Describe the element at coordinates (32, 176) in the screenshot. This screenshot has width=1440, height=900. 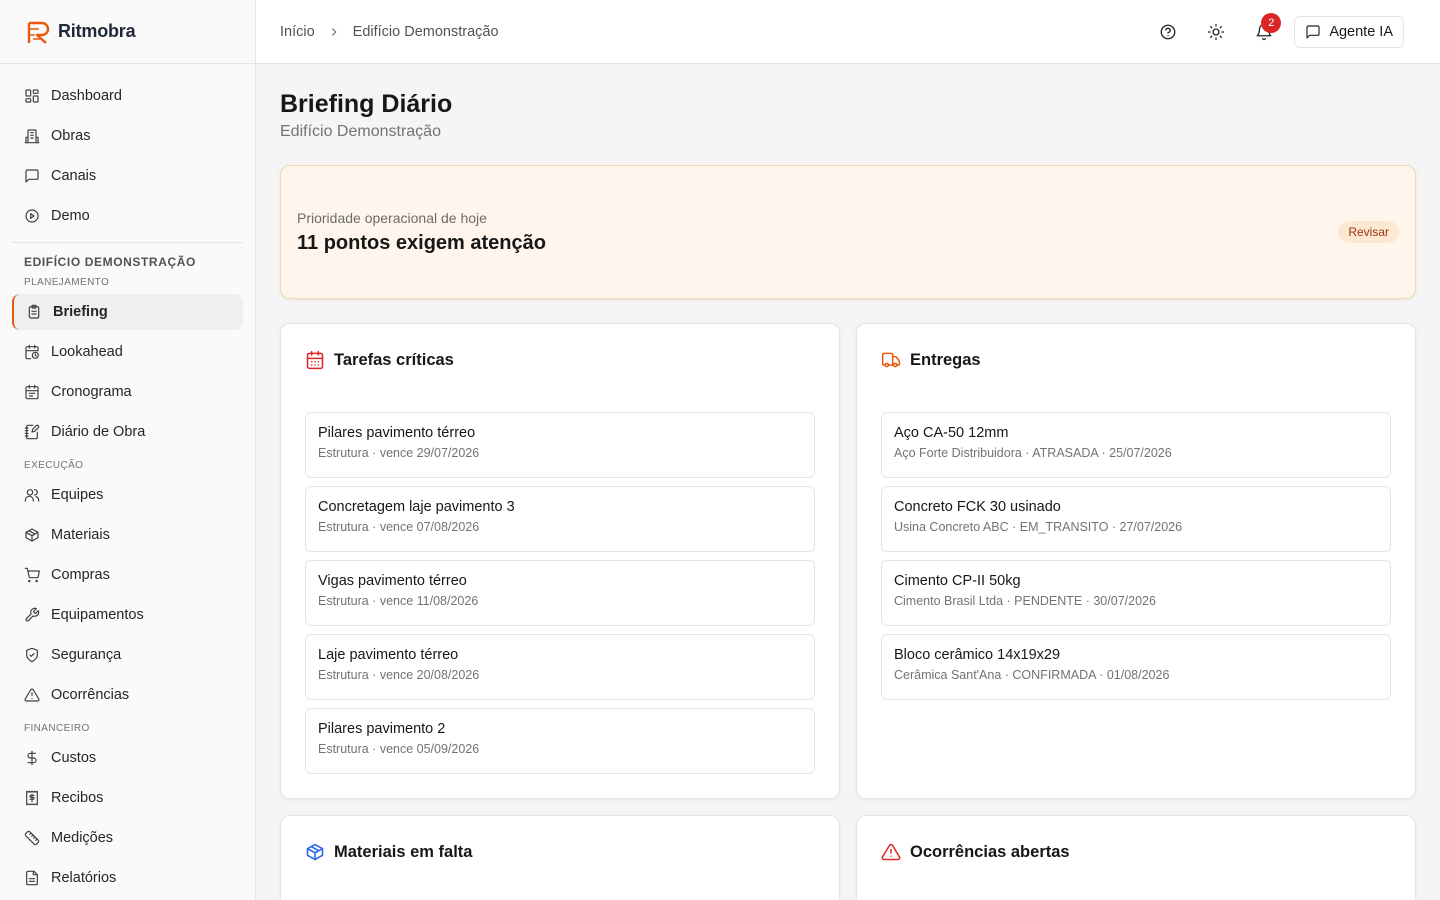
I see `chat-icon` at that location.